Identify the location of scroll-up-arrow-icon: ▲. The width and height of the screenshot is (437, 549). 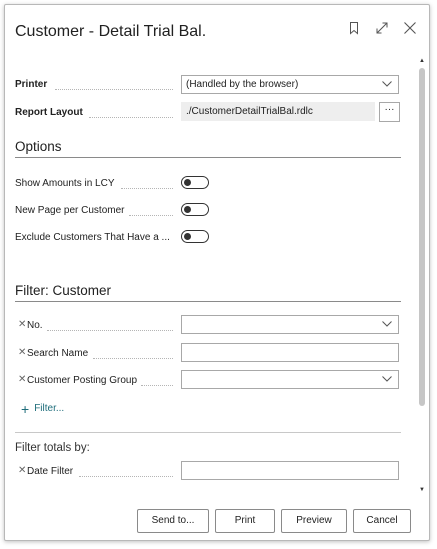
(422, 61).